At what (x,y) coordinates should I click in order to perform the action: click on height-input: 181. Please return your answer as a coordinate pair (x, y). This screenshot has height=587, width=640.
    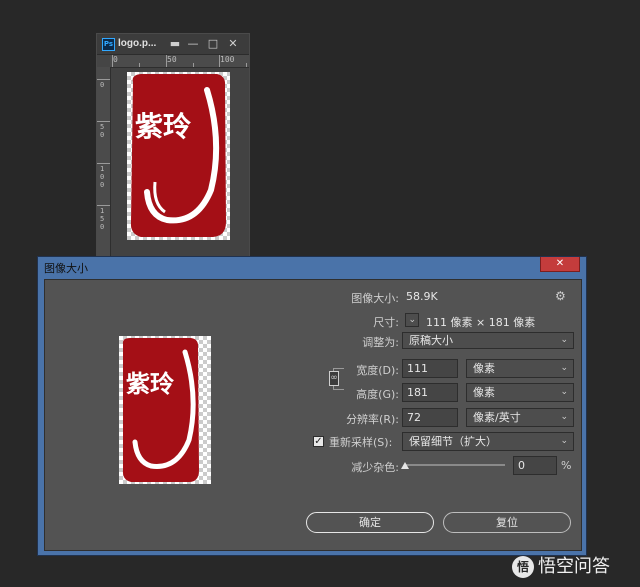
    Looking at the image, I should click on (430, 392).